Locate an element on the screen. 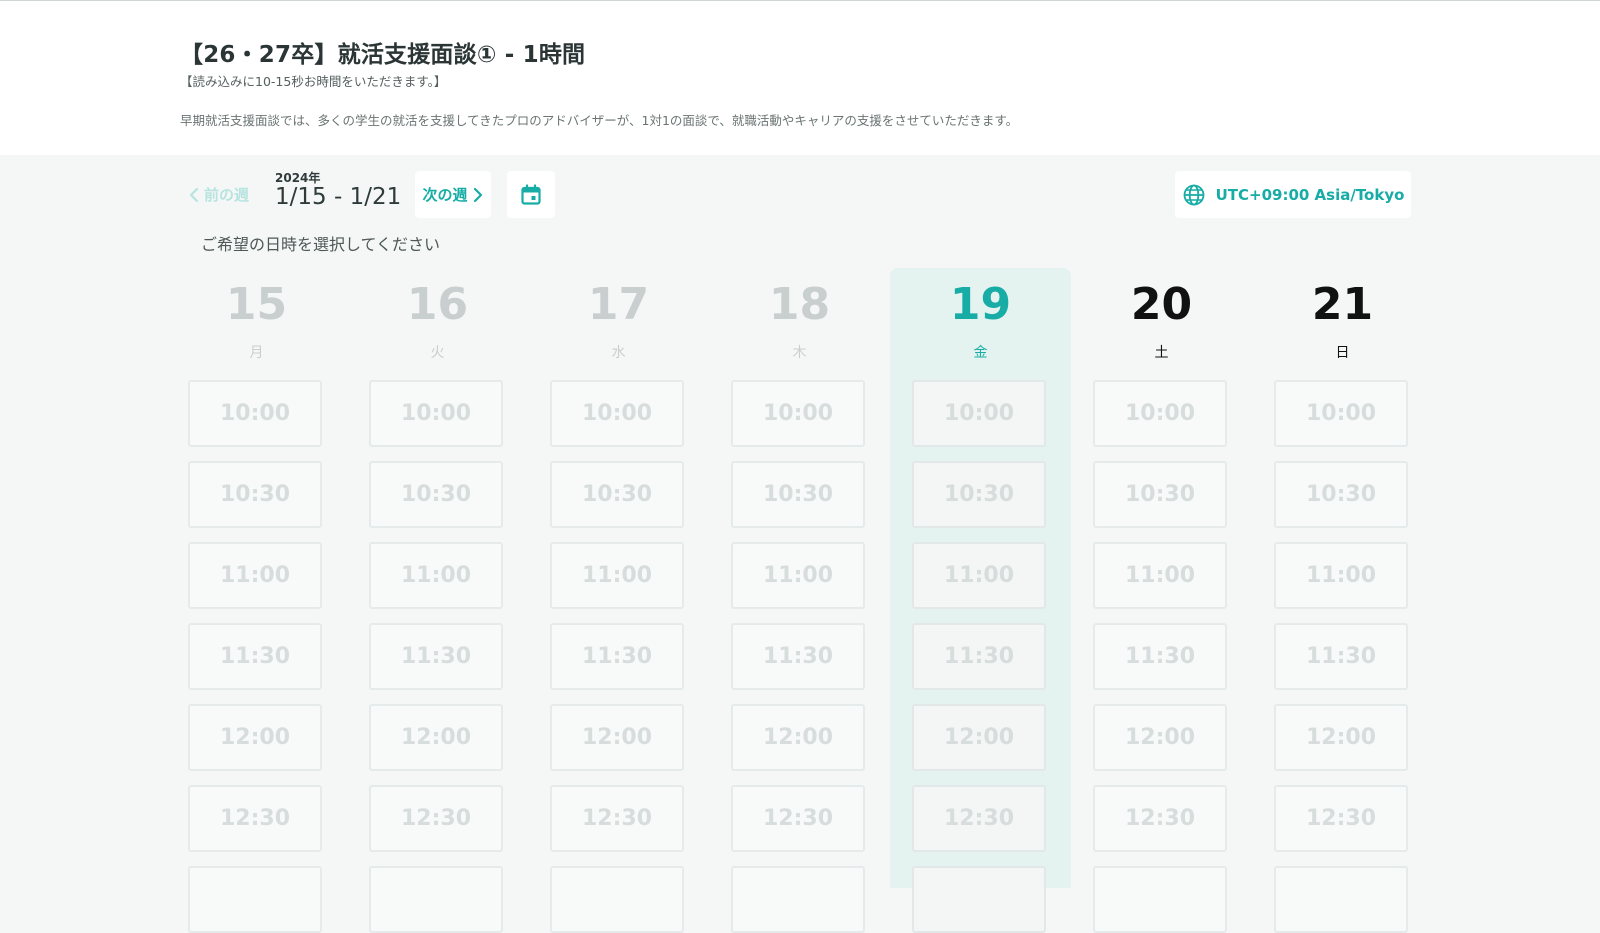 The width and height of the screenshot is (1600, 933). prev-week-label: 前の週 is located at coordinates (227, 195).